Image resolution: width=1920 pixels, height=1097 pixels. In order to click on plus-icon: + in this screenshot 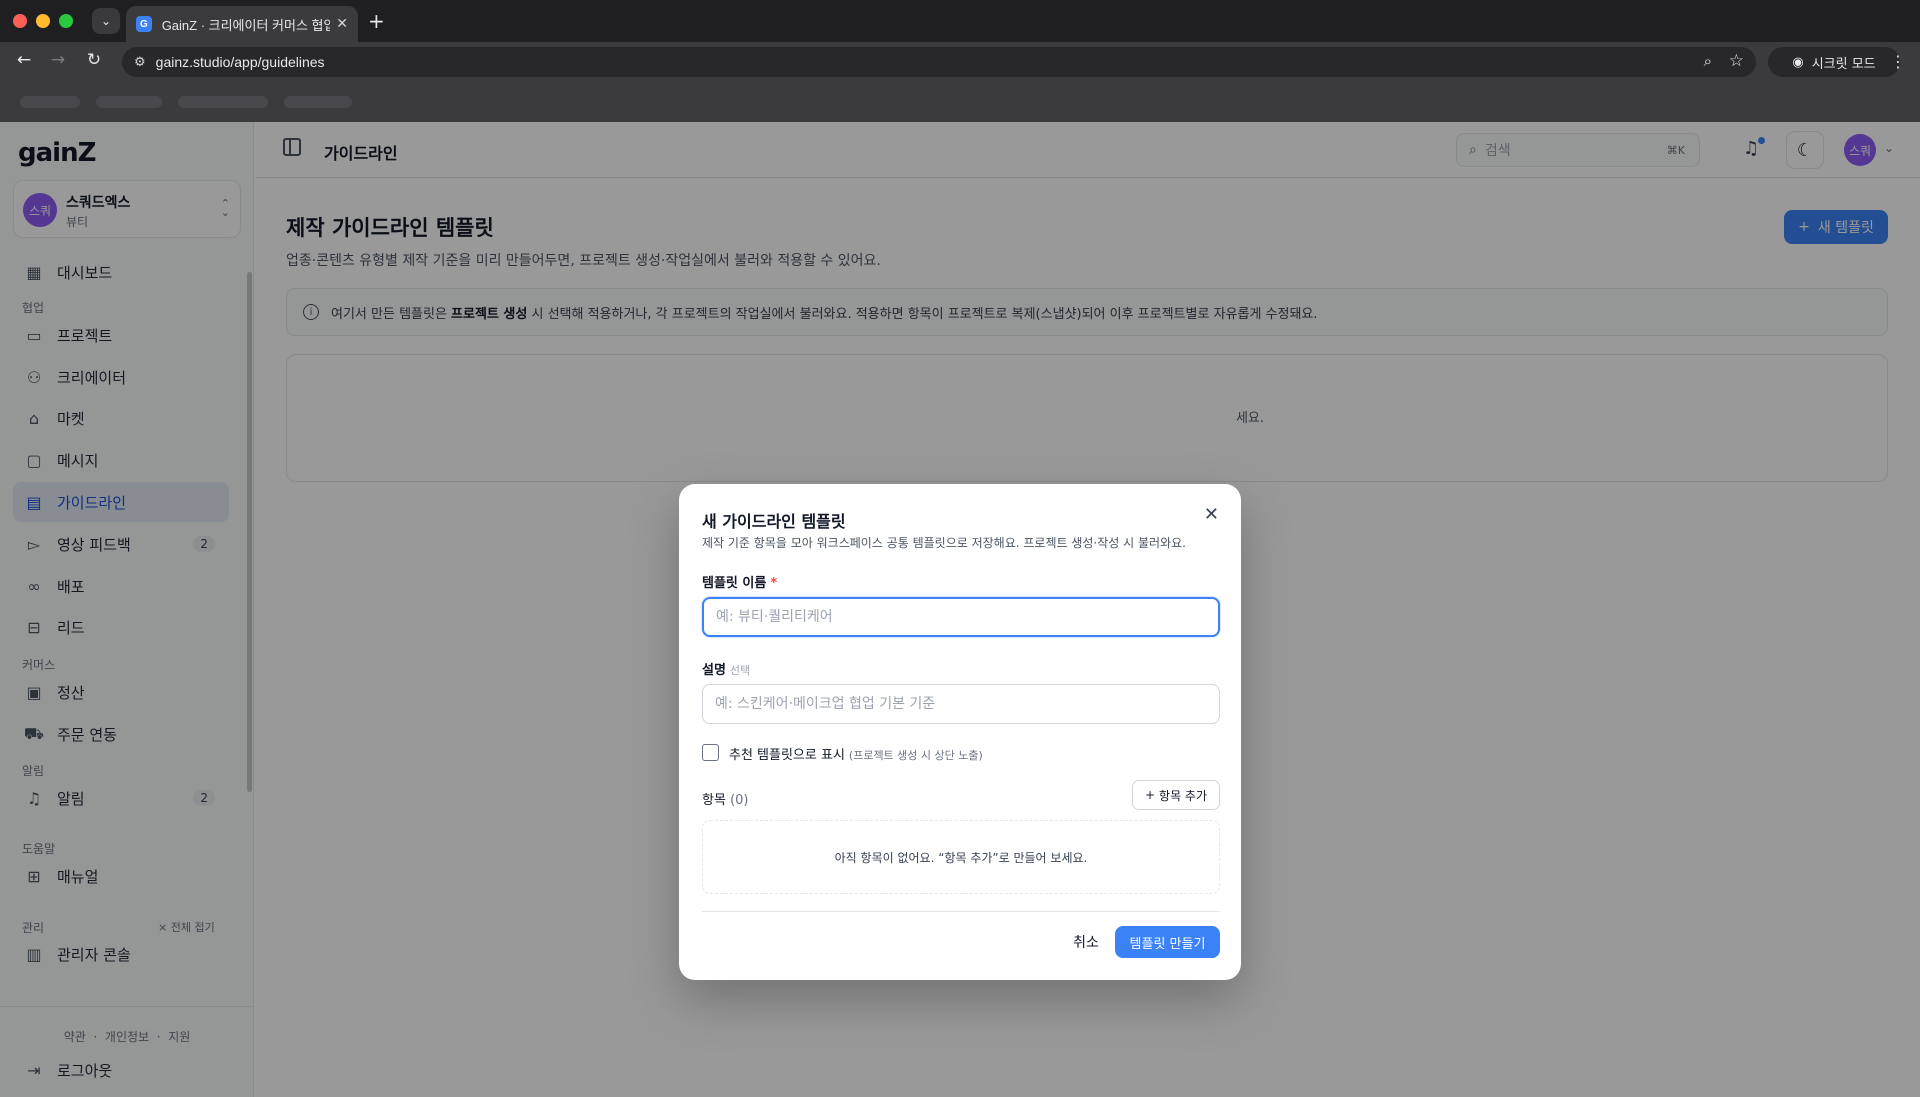, I will do `click(1150, 795)`.